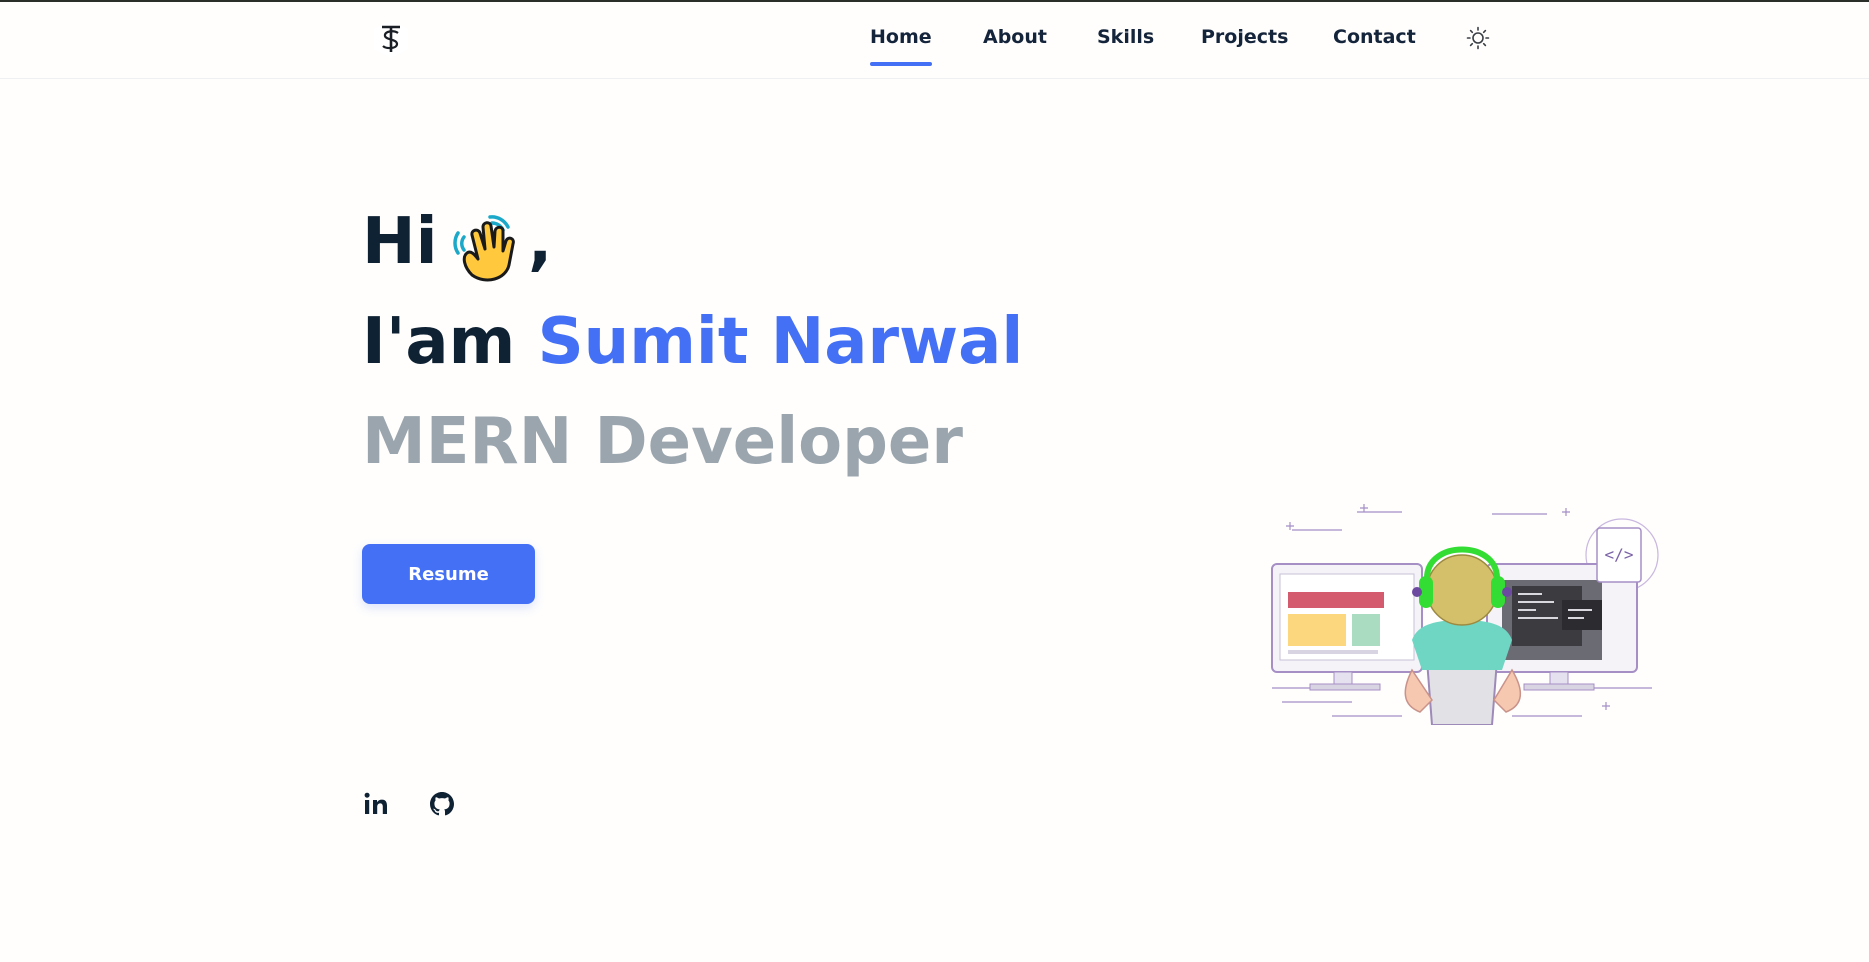 This screenshot has width=1869, height=962. What do you see at coordinates (934, 40) in the screenshot?
I see `site-header: Home About Skills Projects Contact` at bounding box center [934, 40].